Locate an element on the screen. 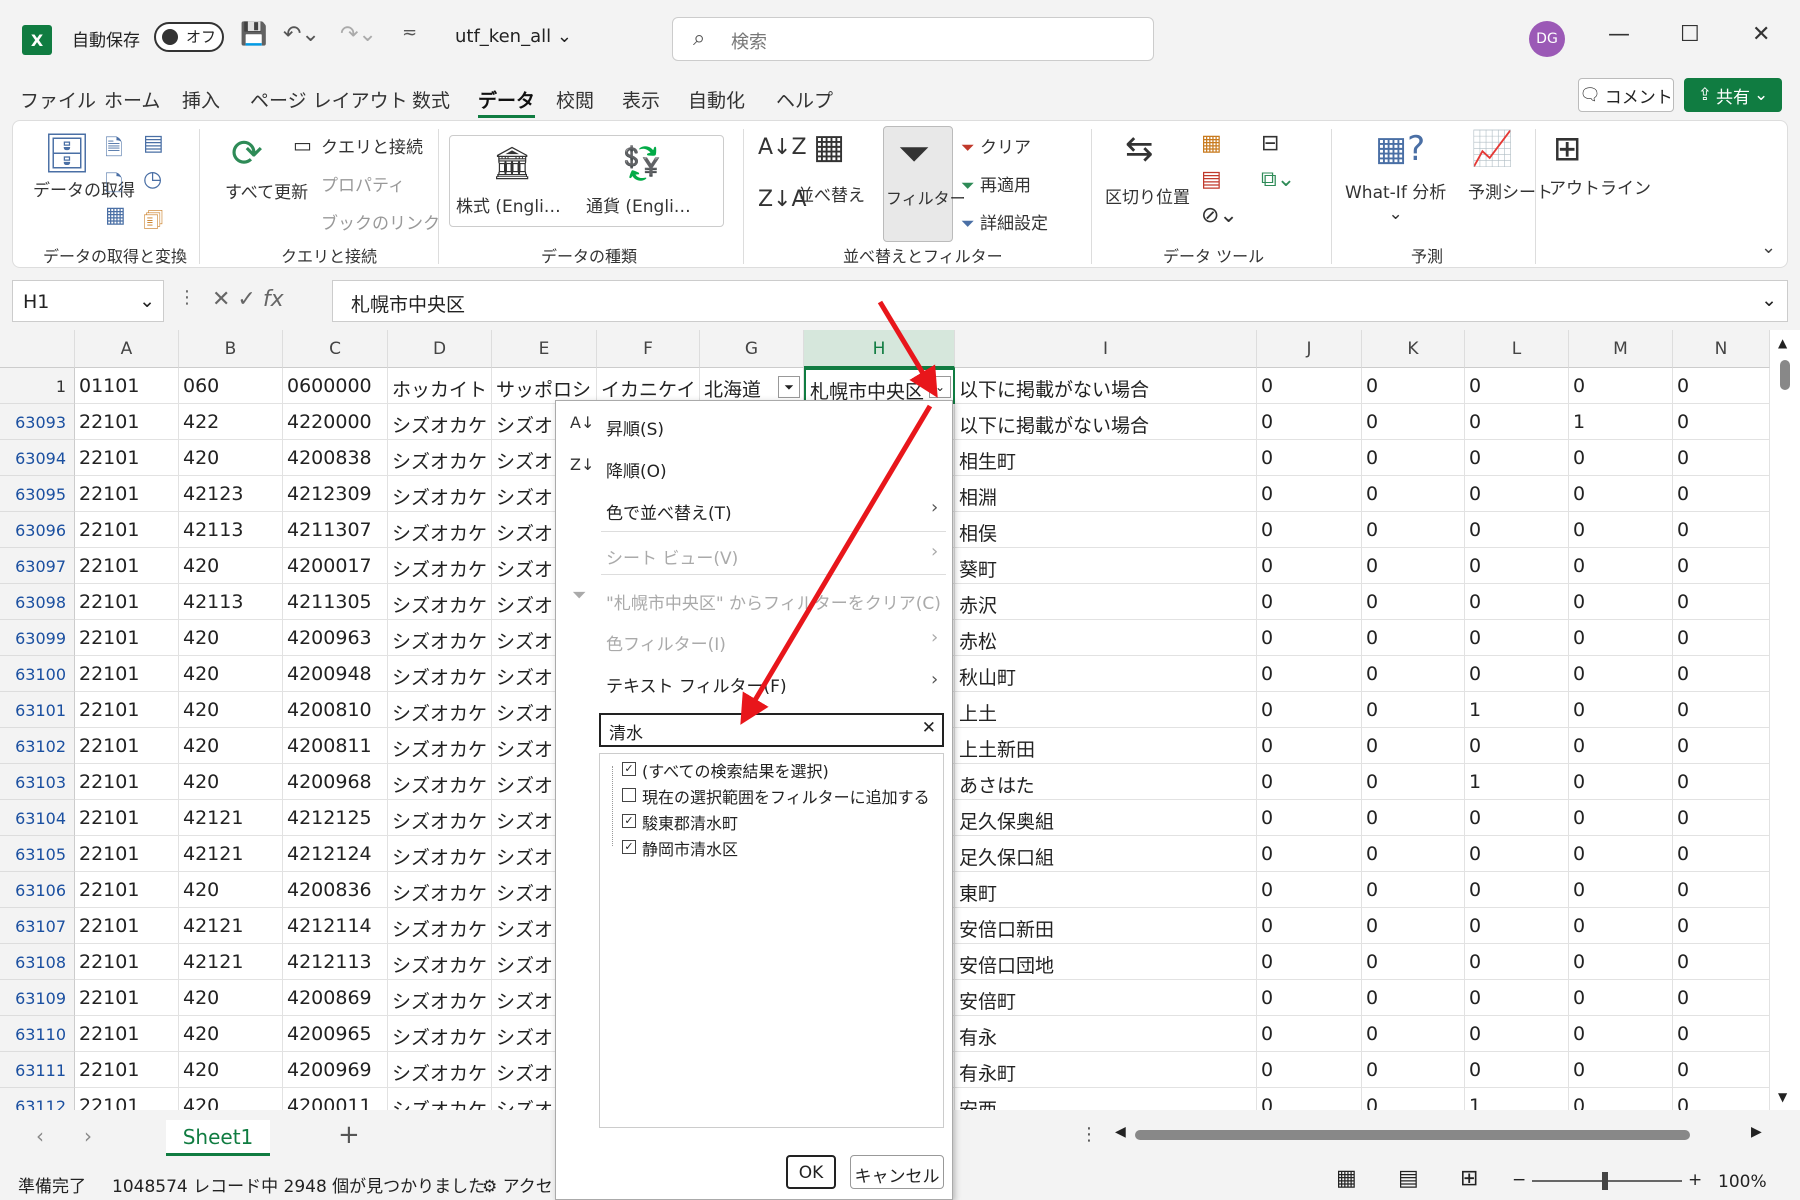 This screenshot has height=1200, width=1800. table-cell: 4220000 is located at coordinates (335, 422).